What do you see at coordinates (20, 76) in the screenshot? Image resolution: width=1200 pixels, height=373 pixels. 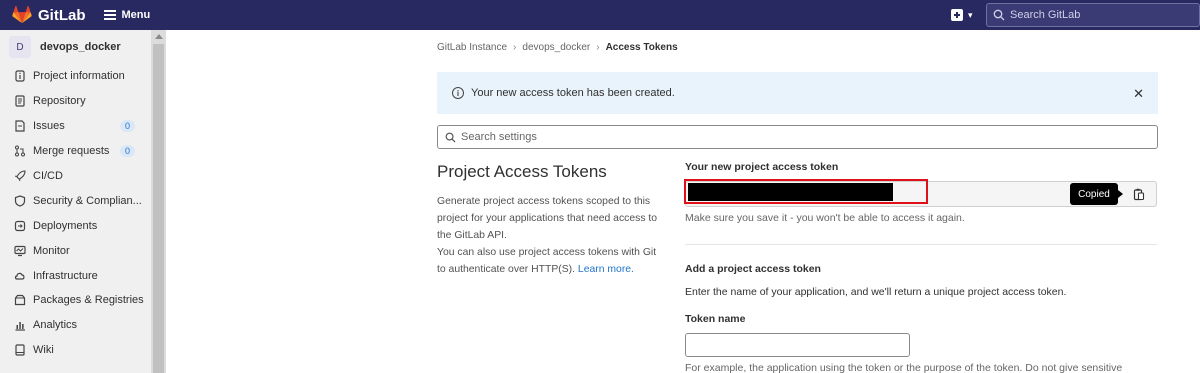 I see `info-icon` at bounding box center [20, 76].